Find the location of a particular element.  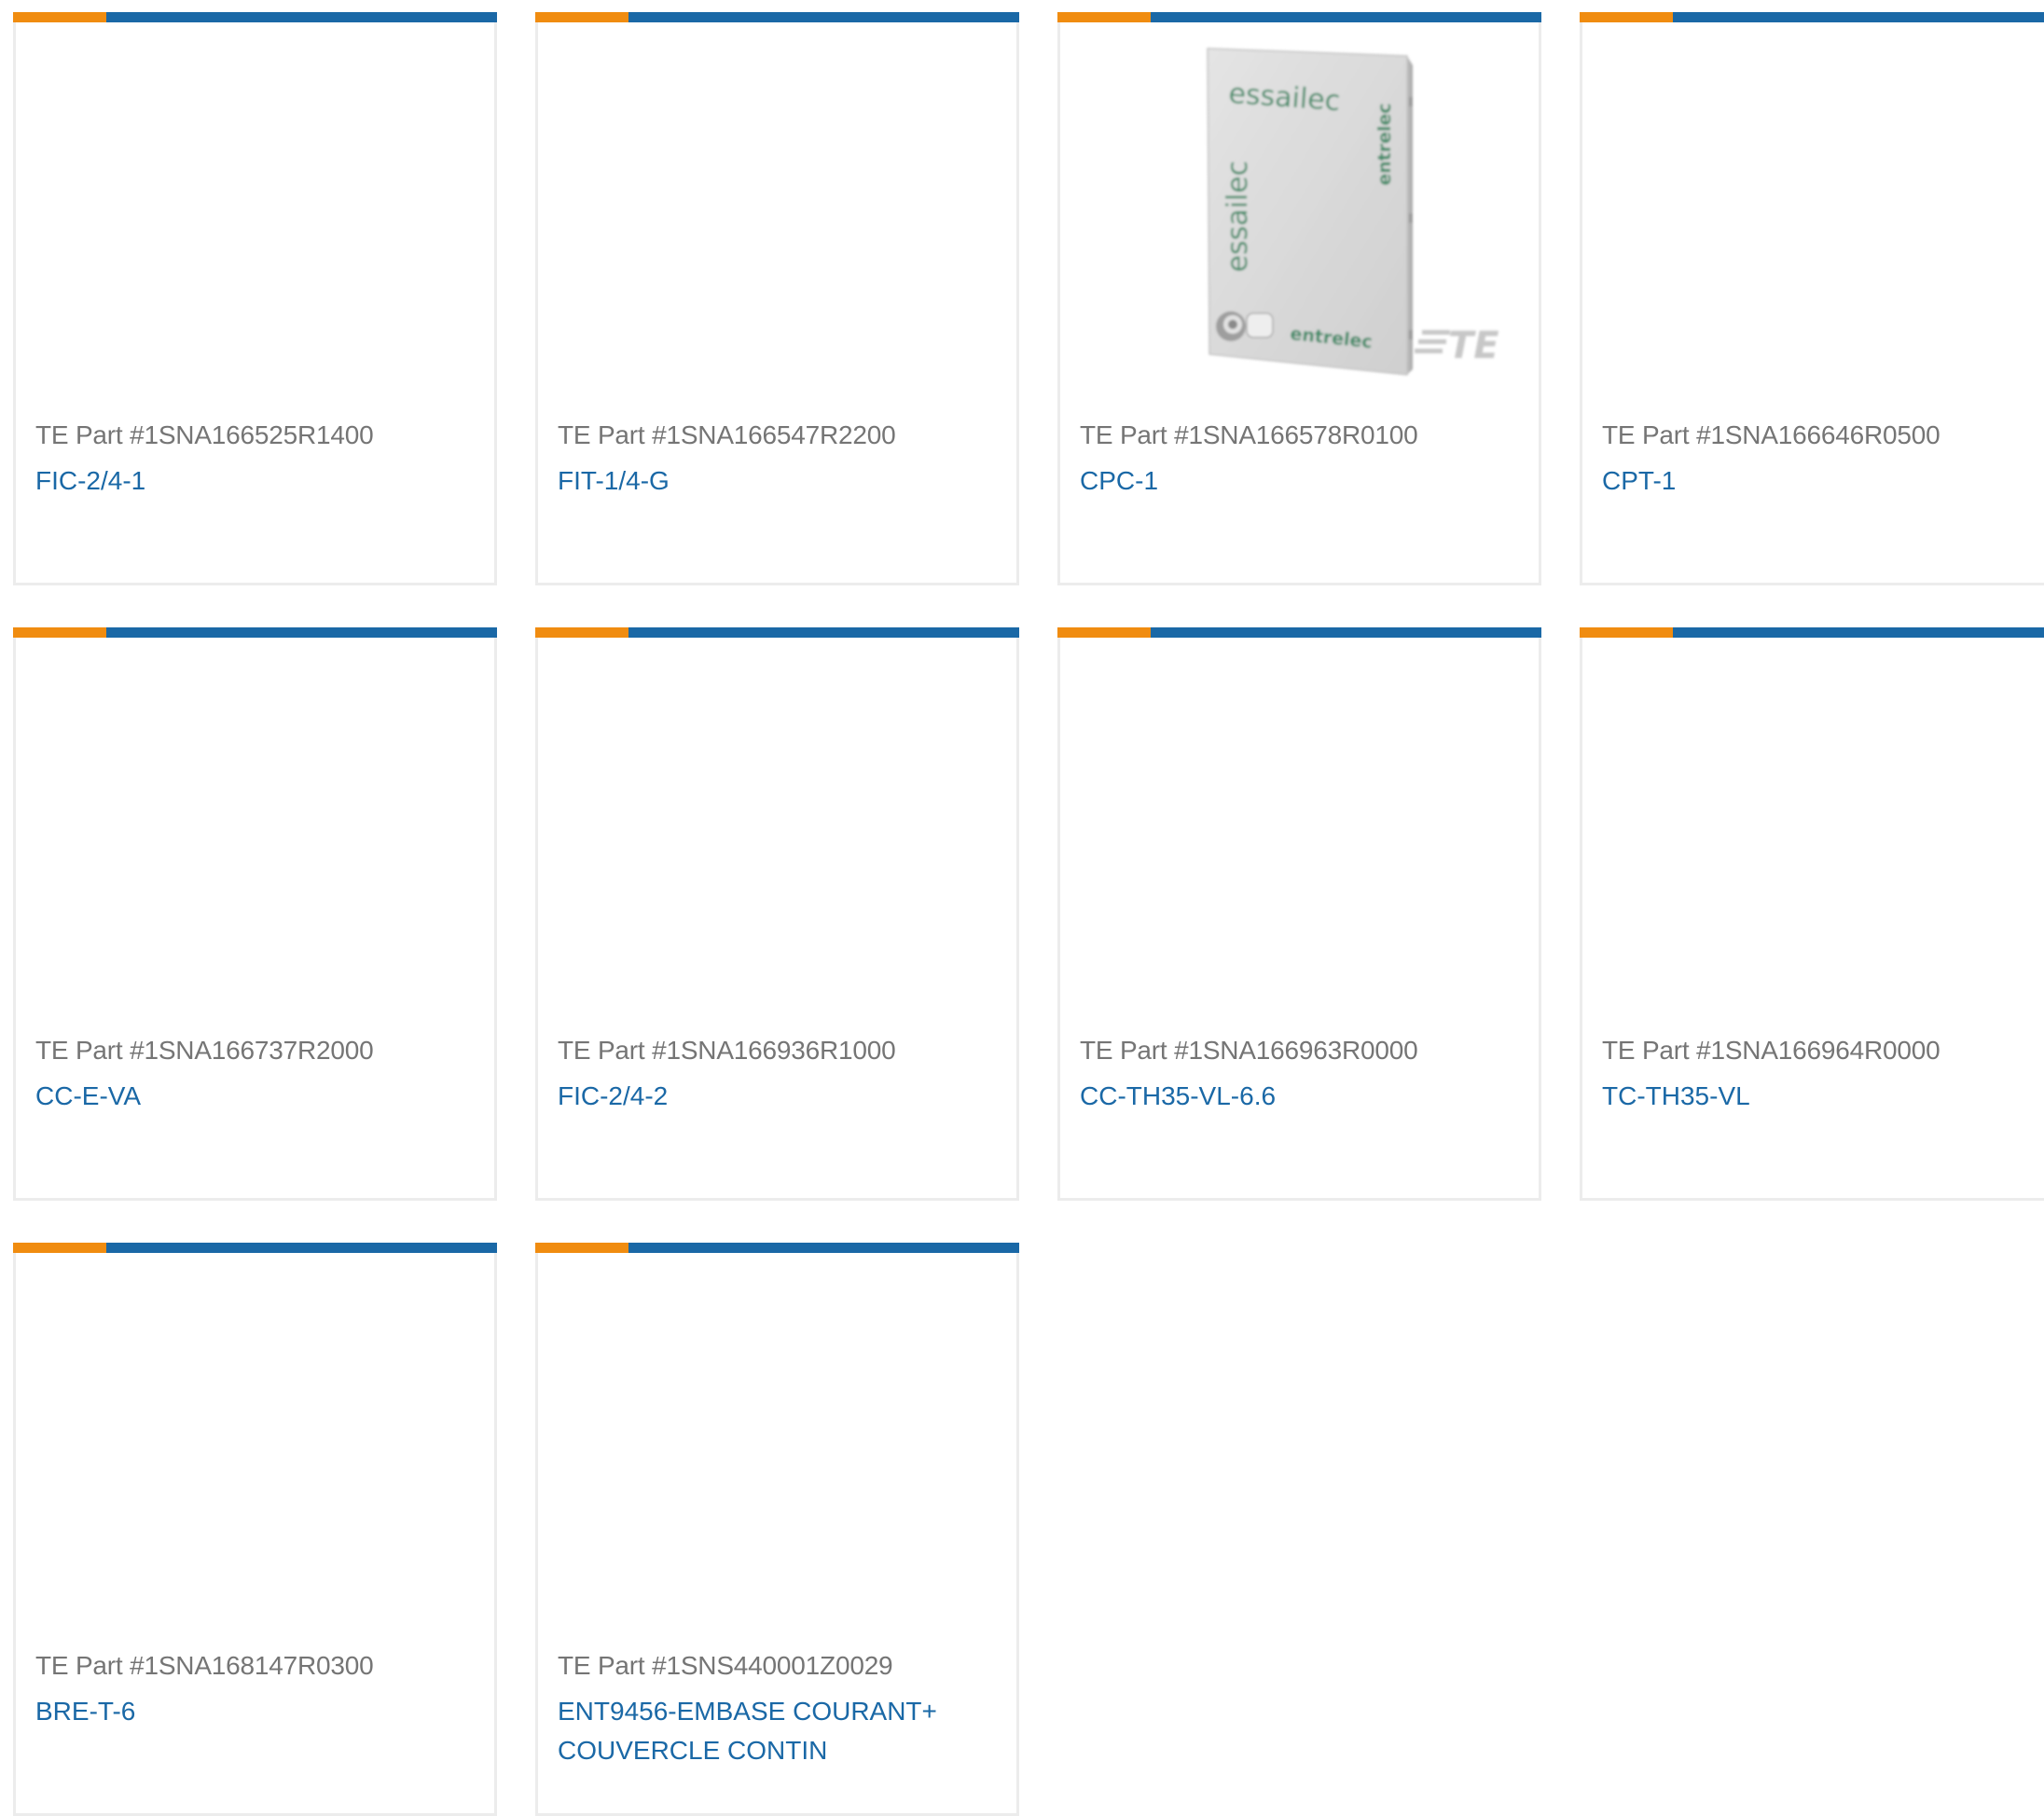

product-card: TE Part #1SNA166964R0000 TC-TH35-VL is located at coordinates (1812, 914).